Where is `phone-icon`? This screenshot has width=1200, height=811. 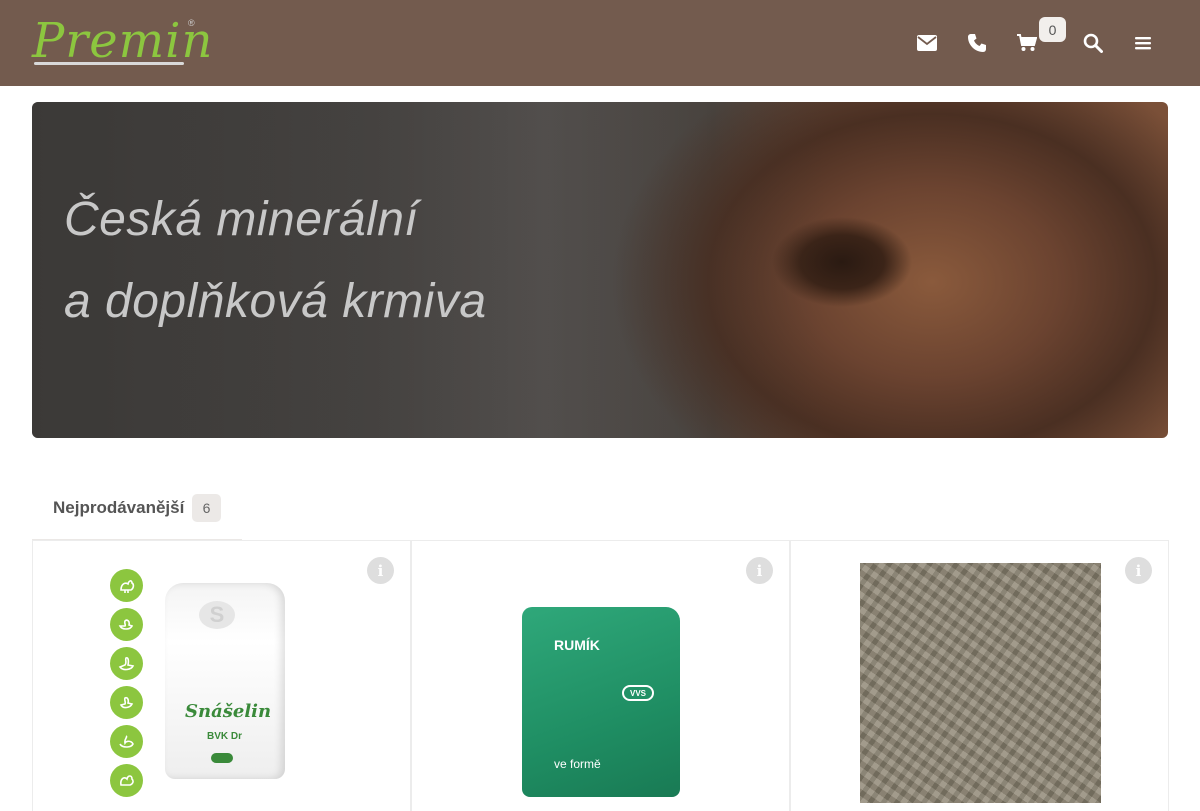 phone-icon is located at coordinates (977, 43).